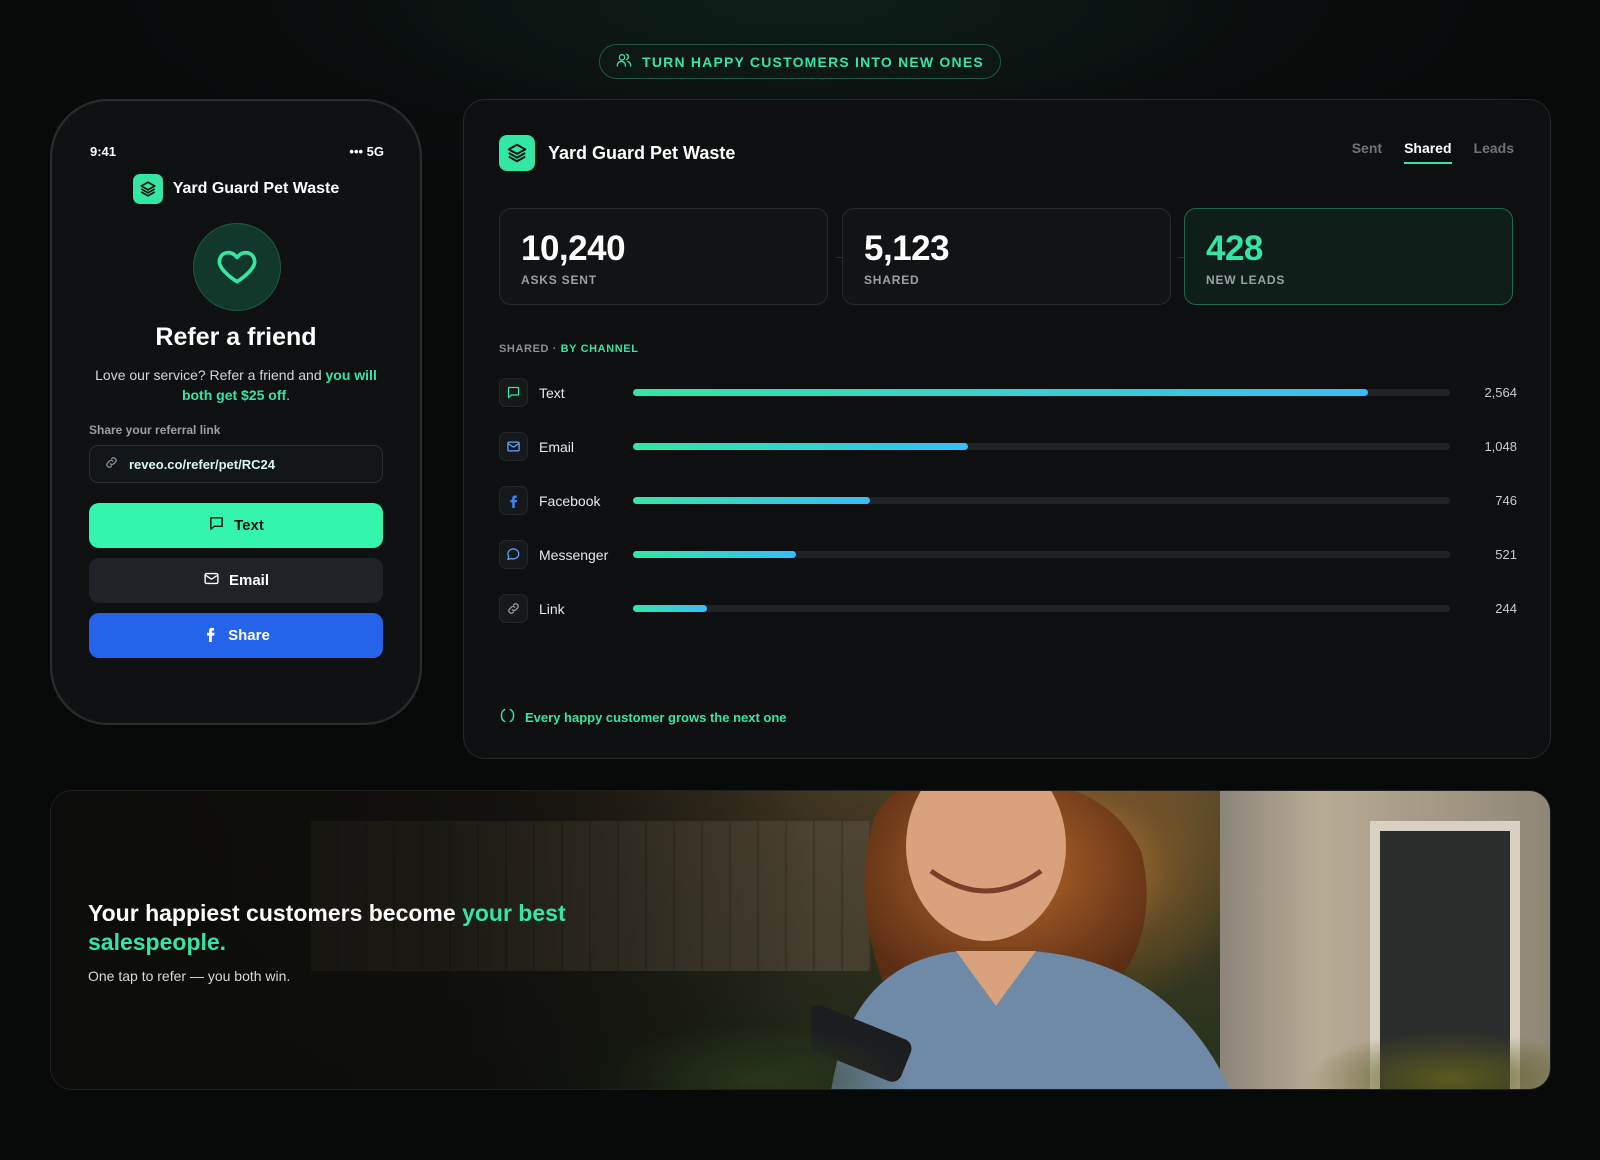 The height and width of the screenshot is (1160, 1600). What do you see at coordinates (249, 580) in the screenshot?
I see `email-button-label: Email` at bounding box center [249, 580].